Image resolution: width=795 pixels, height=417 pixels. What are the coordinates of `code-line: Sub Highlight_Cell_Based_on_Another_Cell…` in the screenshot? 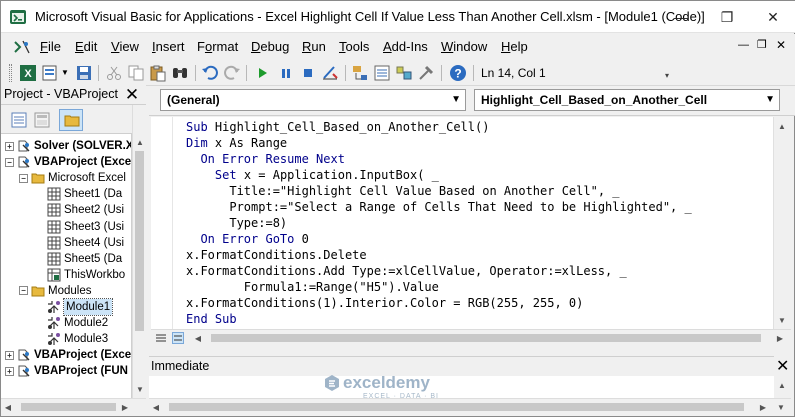 It's located at (337, 127).